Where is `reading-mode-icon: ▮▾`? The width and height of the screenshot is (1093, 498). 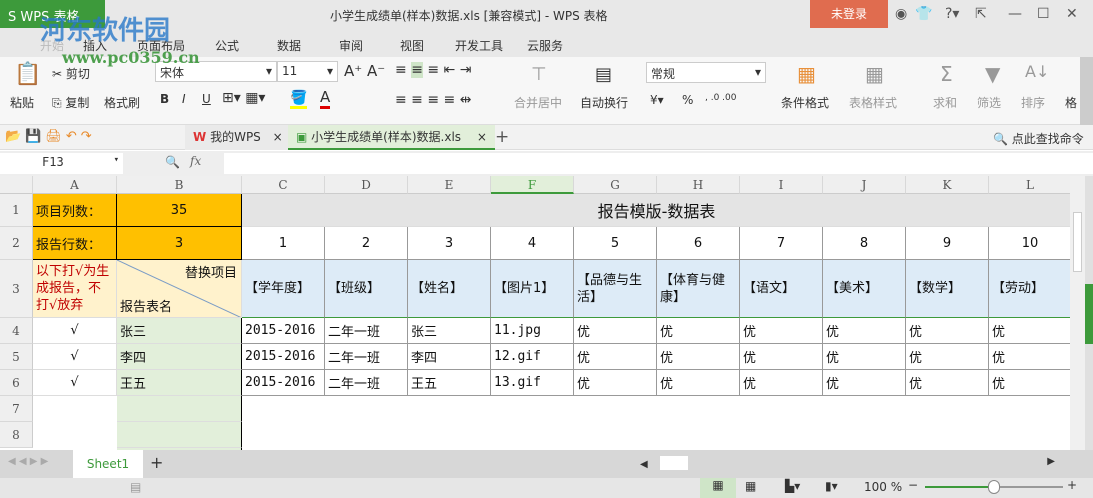 reading-mode-icon: ▮▾ is located at coordinates (831, 486).